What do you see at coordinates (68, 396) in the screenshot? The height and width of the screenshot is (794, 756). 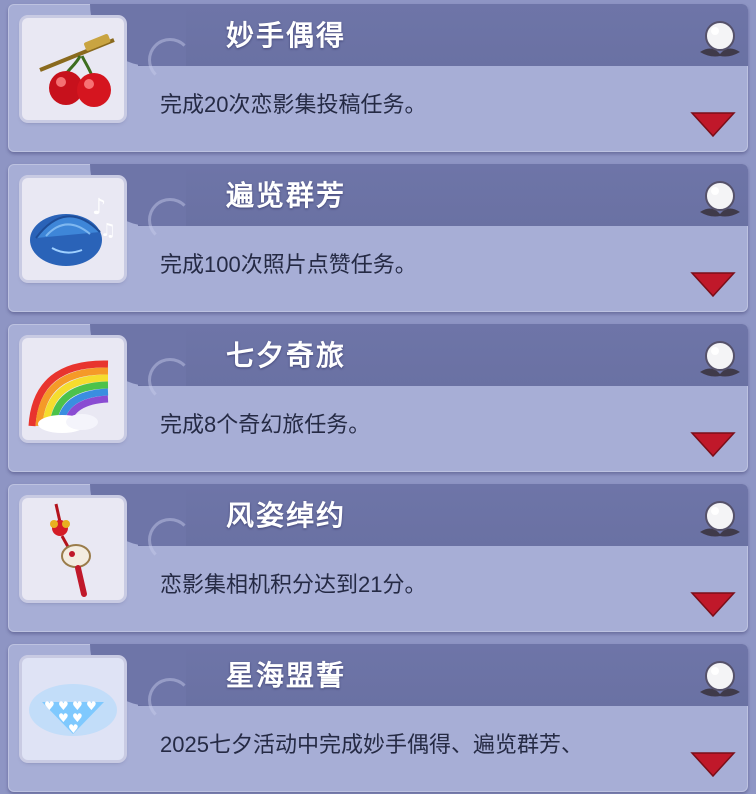 I see `rainbow-icon` at bounding box center [68, 396].